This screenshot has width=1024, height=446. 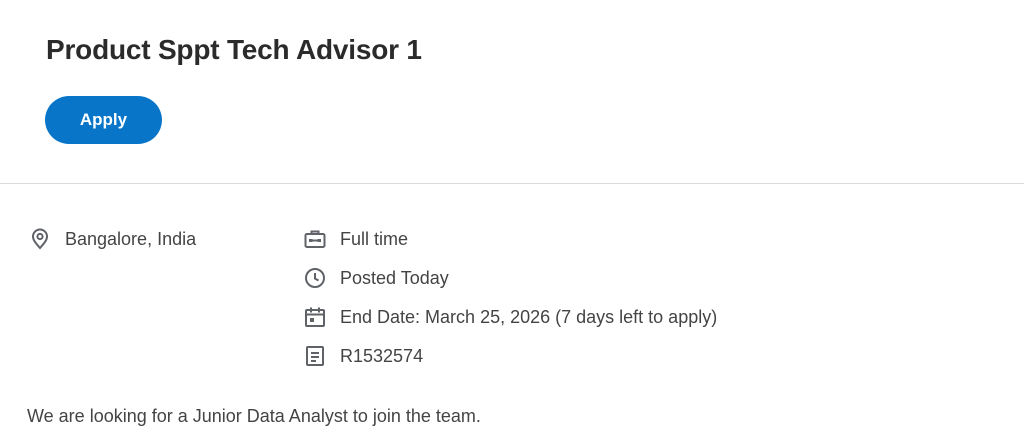 I want to click on calendar-icon, so click(x=315, y=317).